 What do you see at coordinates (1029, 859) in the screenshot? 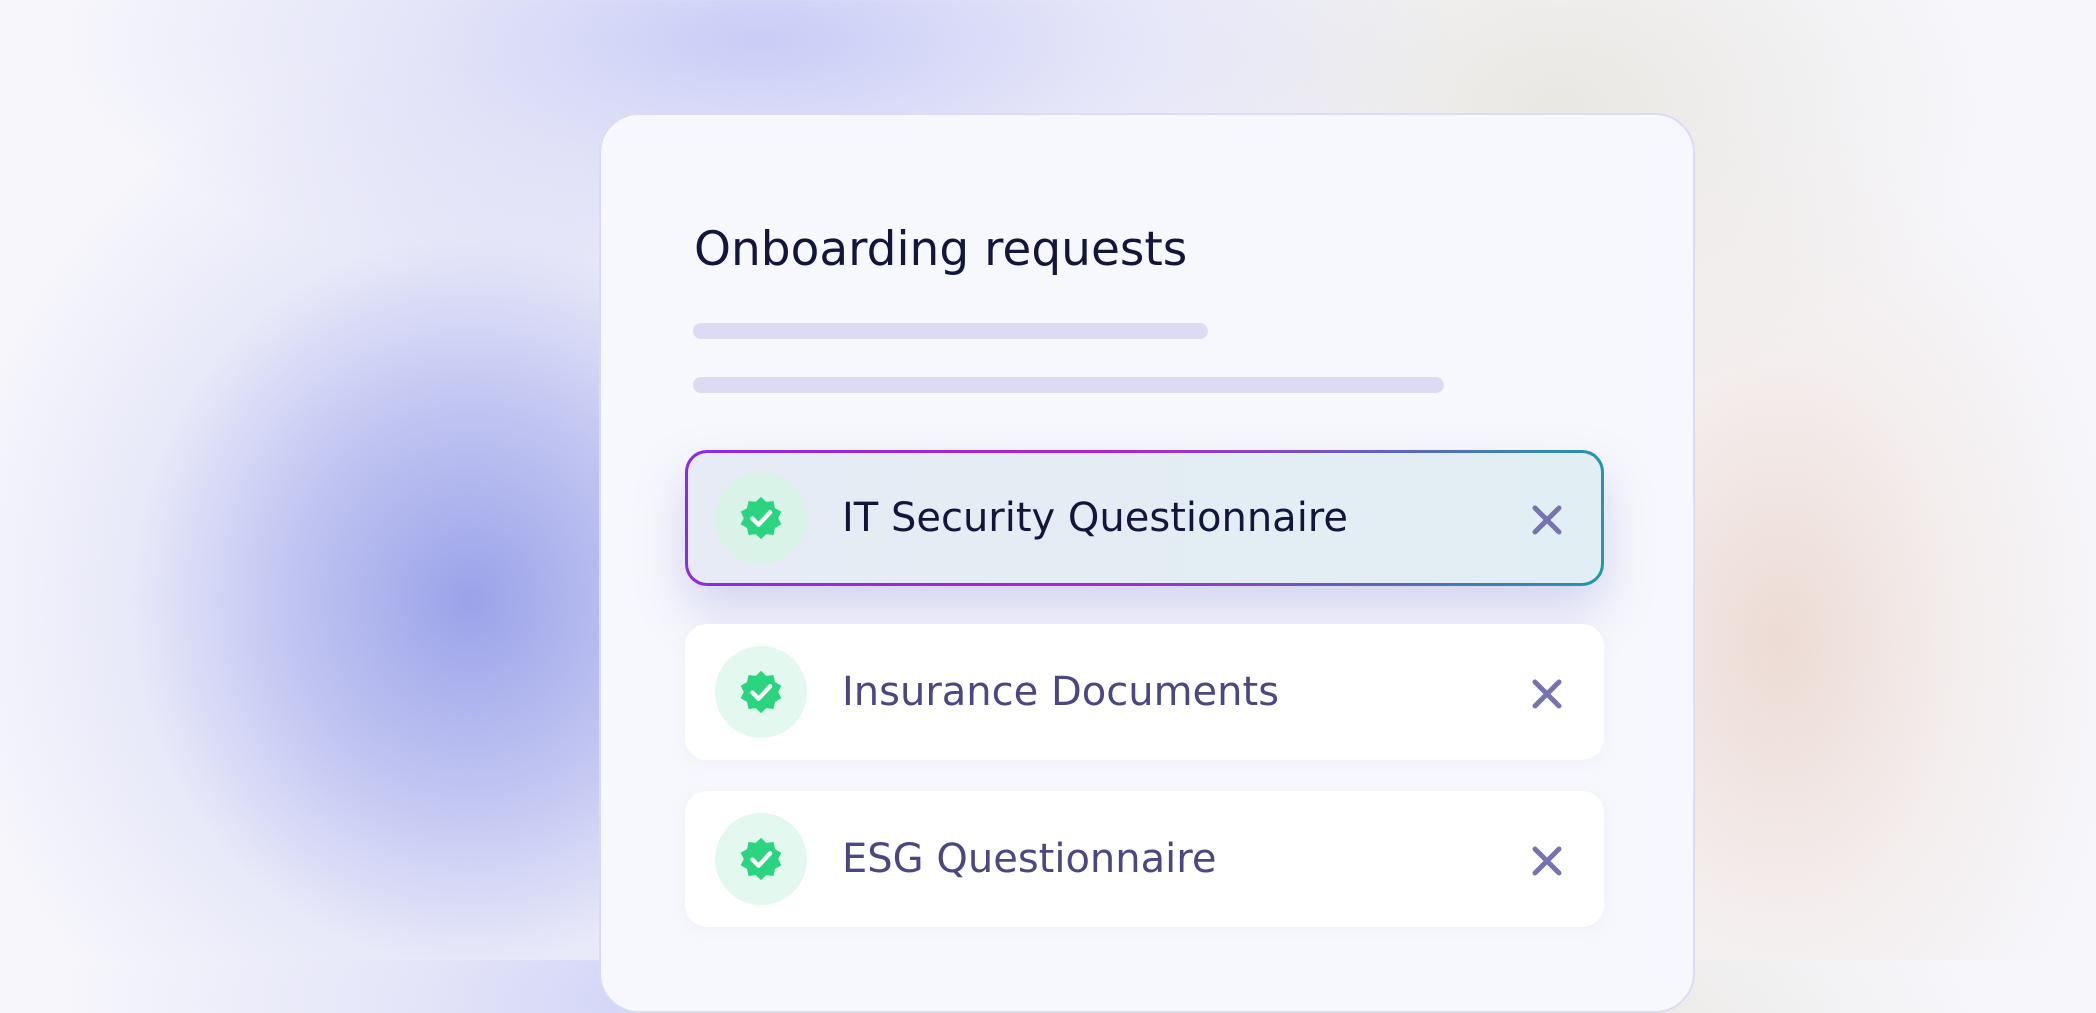
I see `request-label: ESG Questionnaire` at bounding box center [1029, 859].